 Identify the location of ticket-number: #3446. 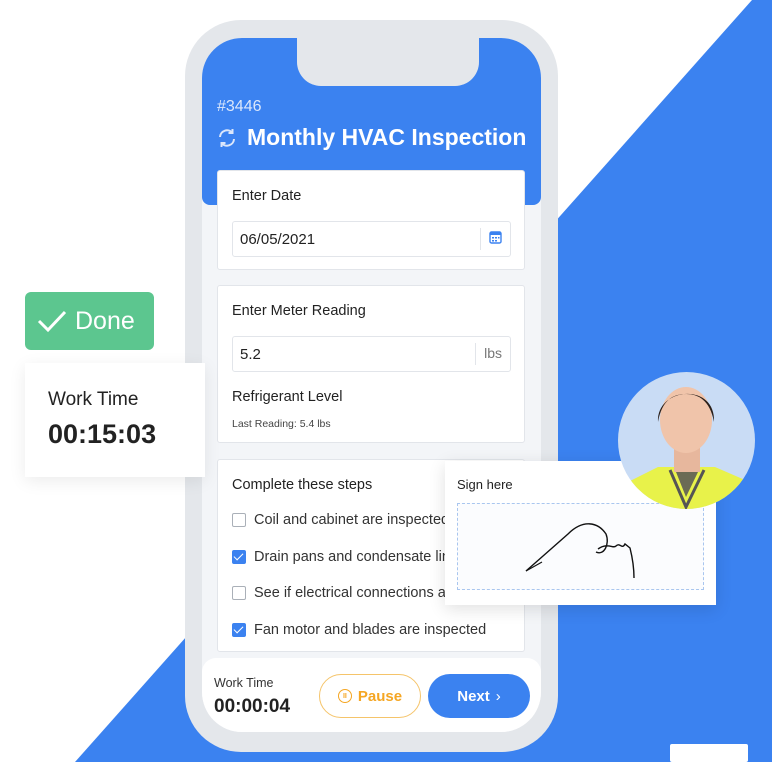
(239, 106).